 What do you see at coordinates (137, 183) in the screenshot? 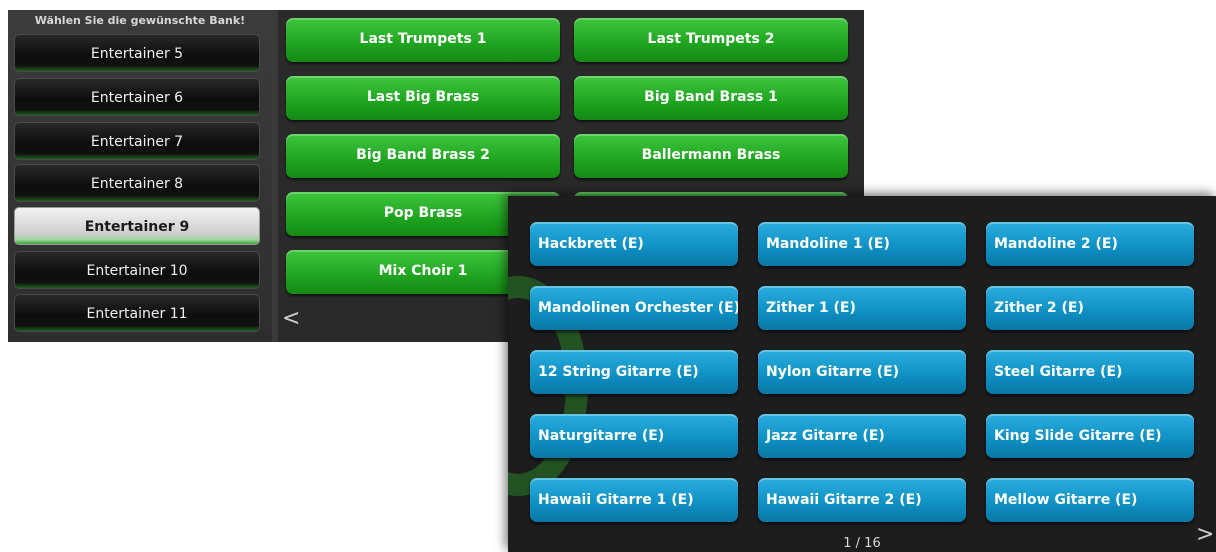
I see `bank-button-entertainer-8: Entertainer 8` at bounding box center [137, 183].